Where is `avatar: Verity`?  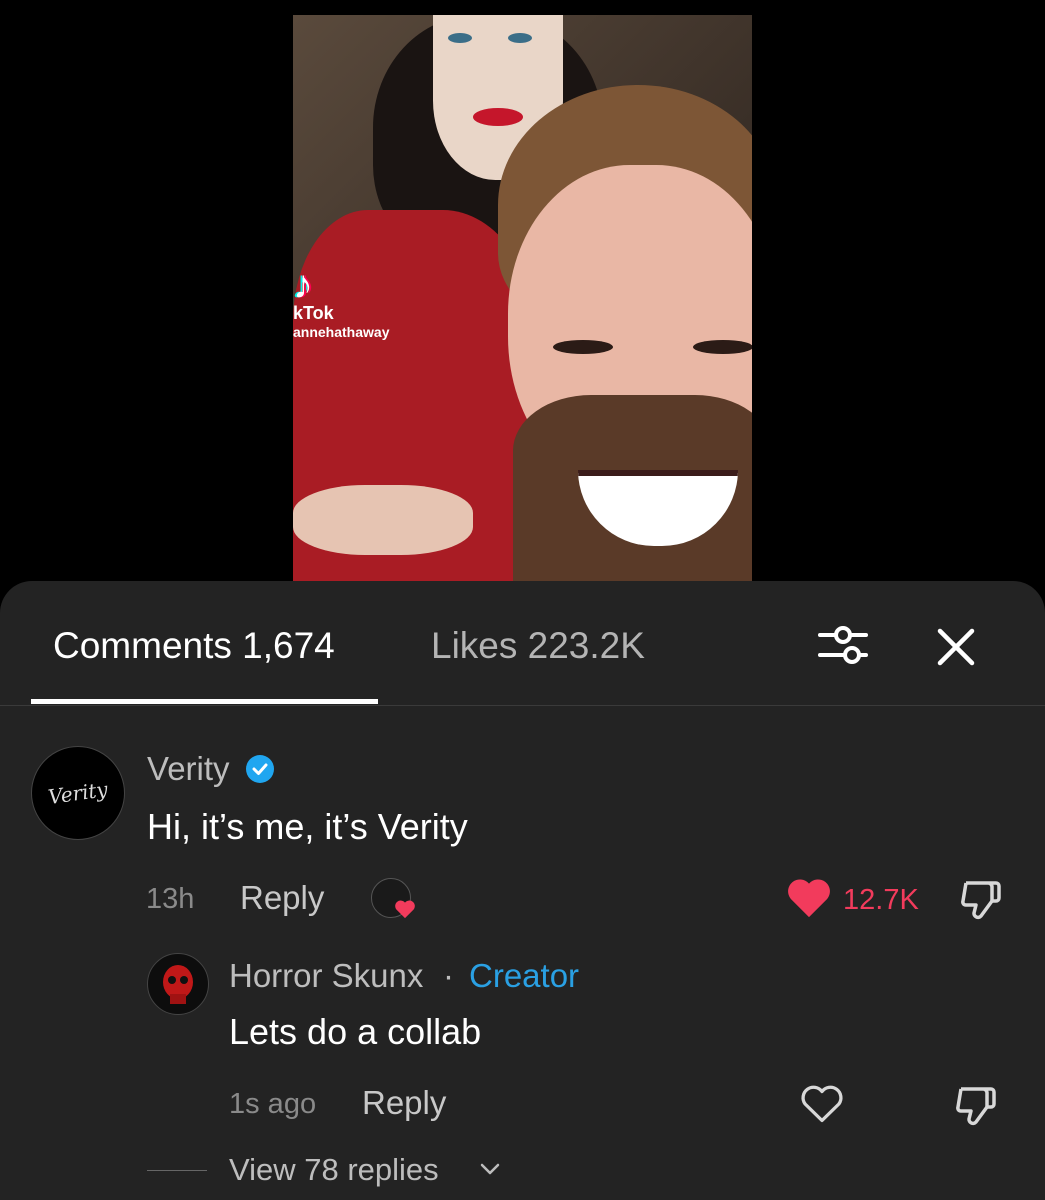
avatar: Verity is located at coordinates (78, 793).